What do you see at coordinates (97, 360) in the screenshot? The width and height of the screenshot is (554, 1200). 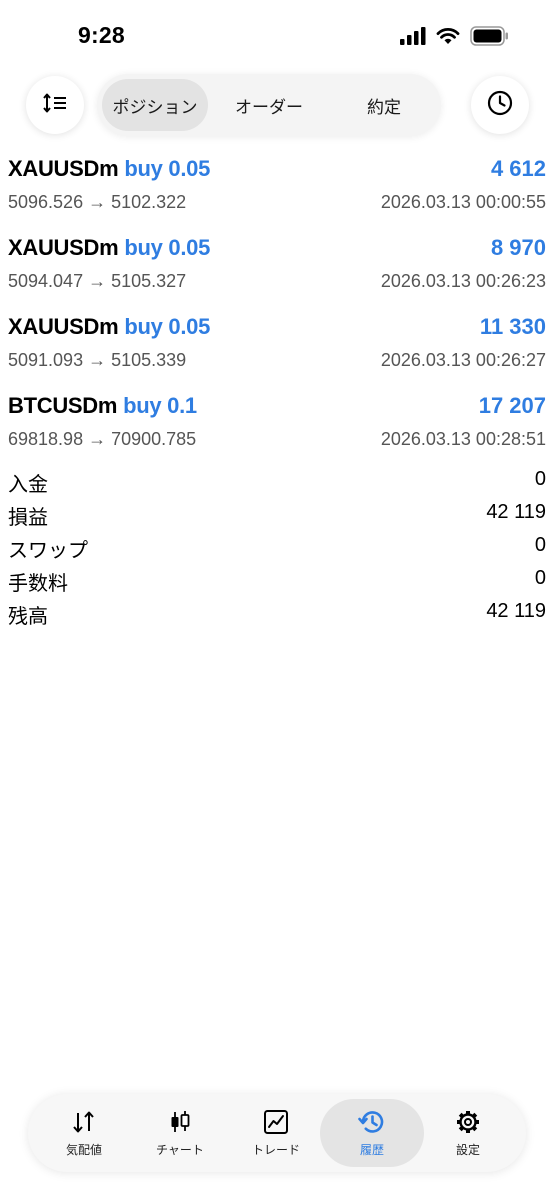 I see `deal-prices: 5091.093 → 5105.339` at bounding box center [97, 360].